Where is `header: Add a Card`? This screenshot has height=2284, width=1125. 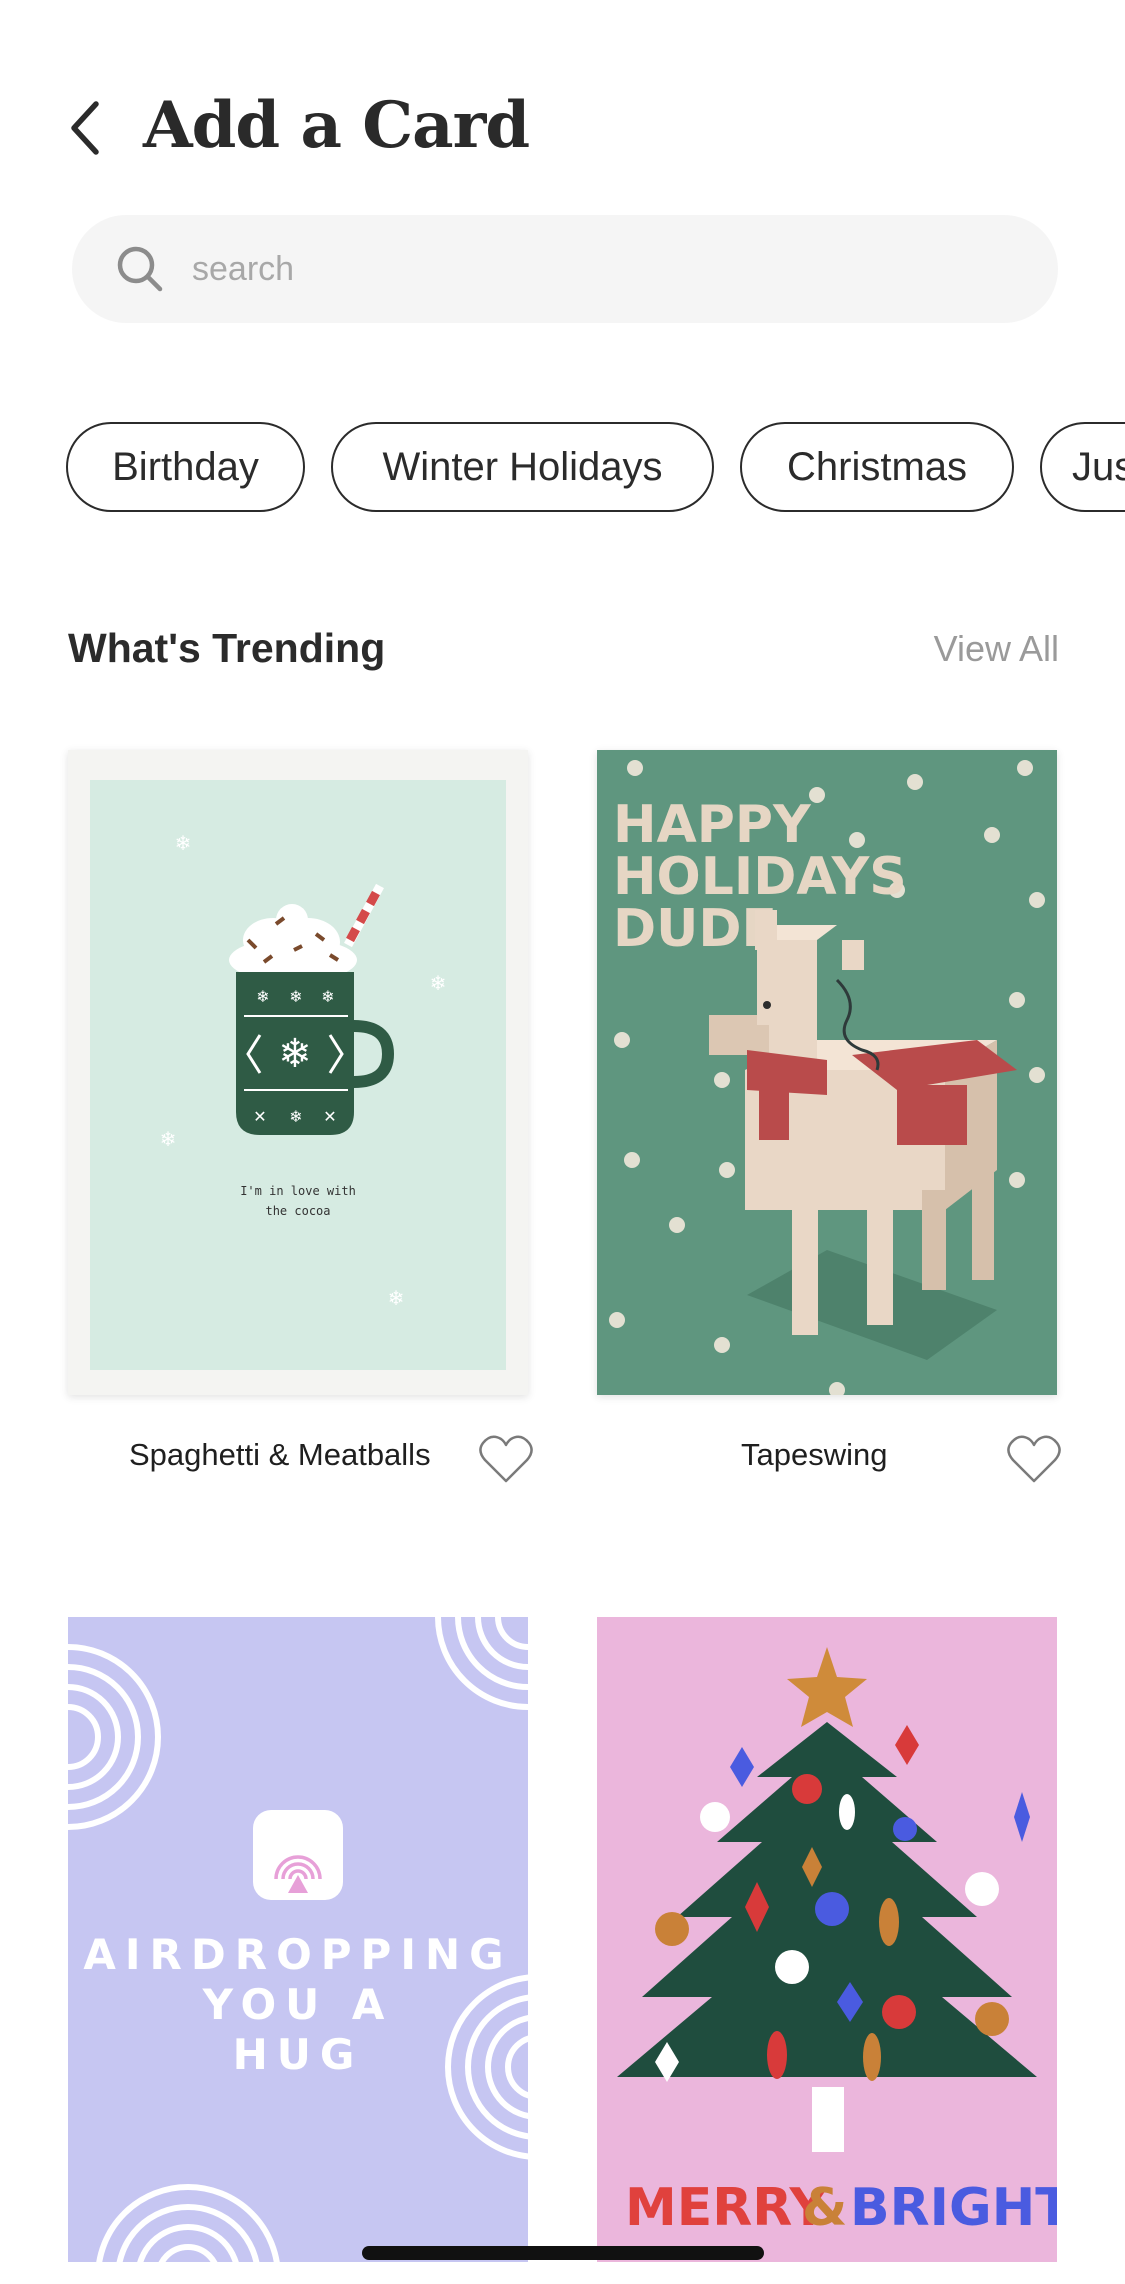 header: Add a Card is located at coordinates (562, 100).